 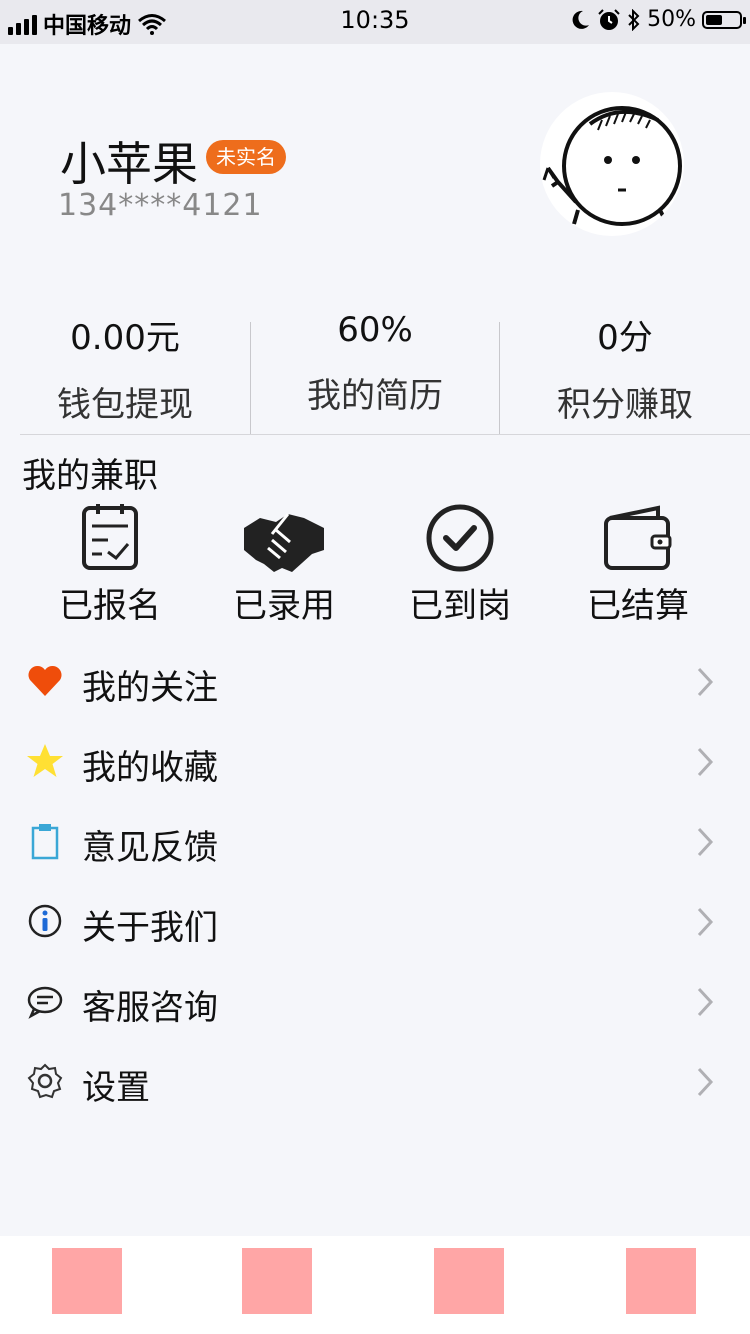 I want to click on menu-label: 意见反馈, so click(x=150, y=848).